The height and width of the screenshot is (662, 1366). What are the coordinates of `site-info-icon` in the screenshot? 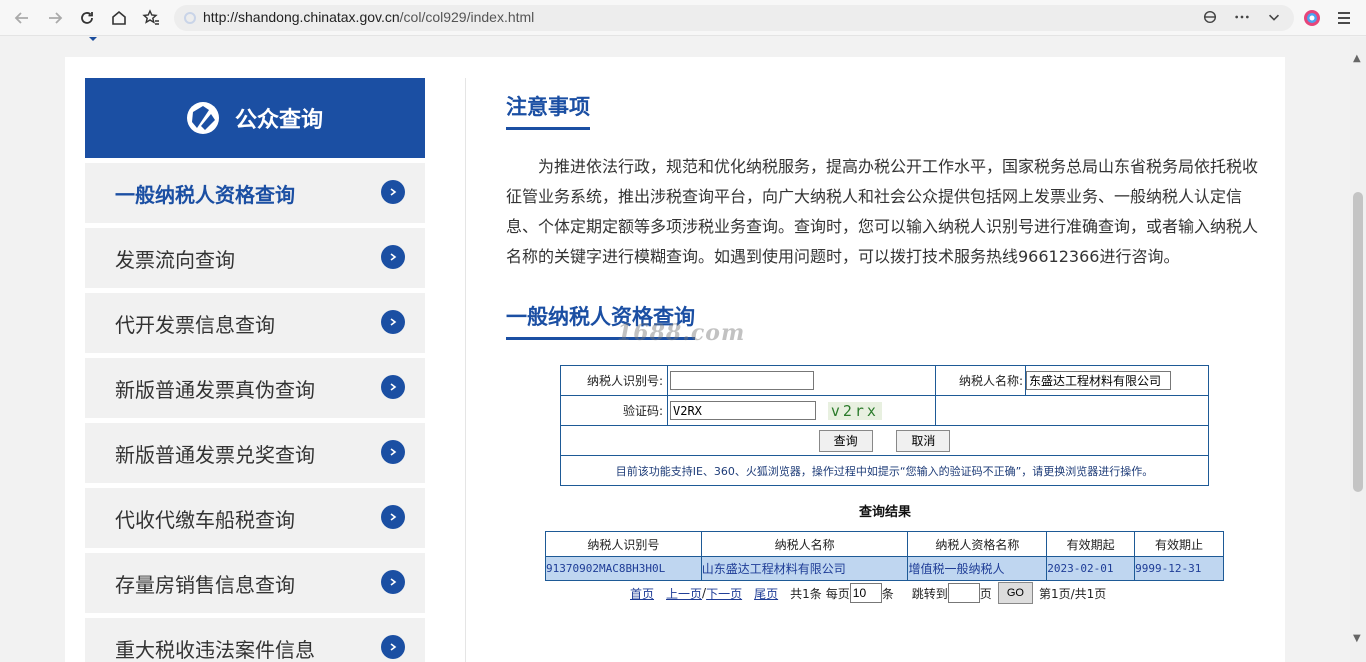 It's located at (190, 18).